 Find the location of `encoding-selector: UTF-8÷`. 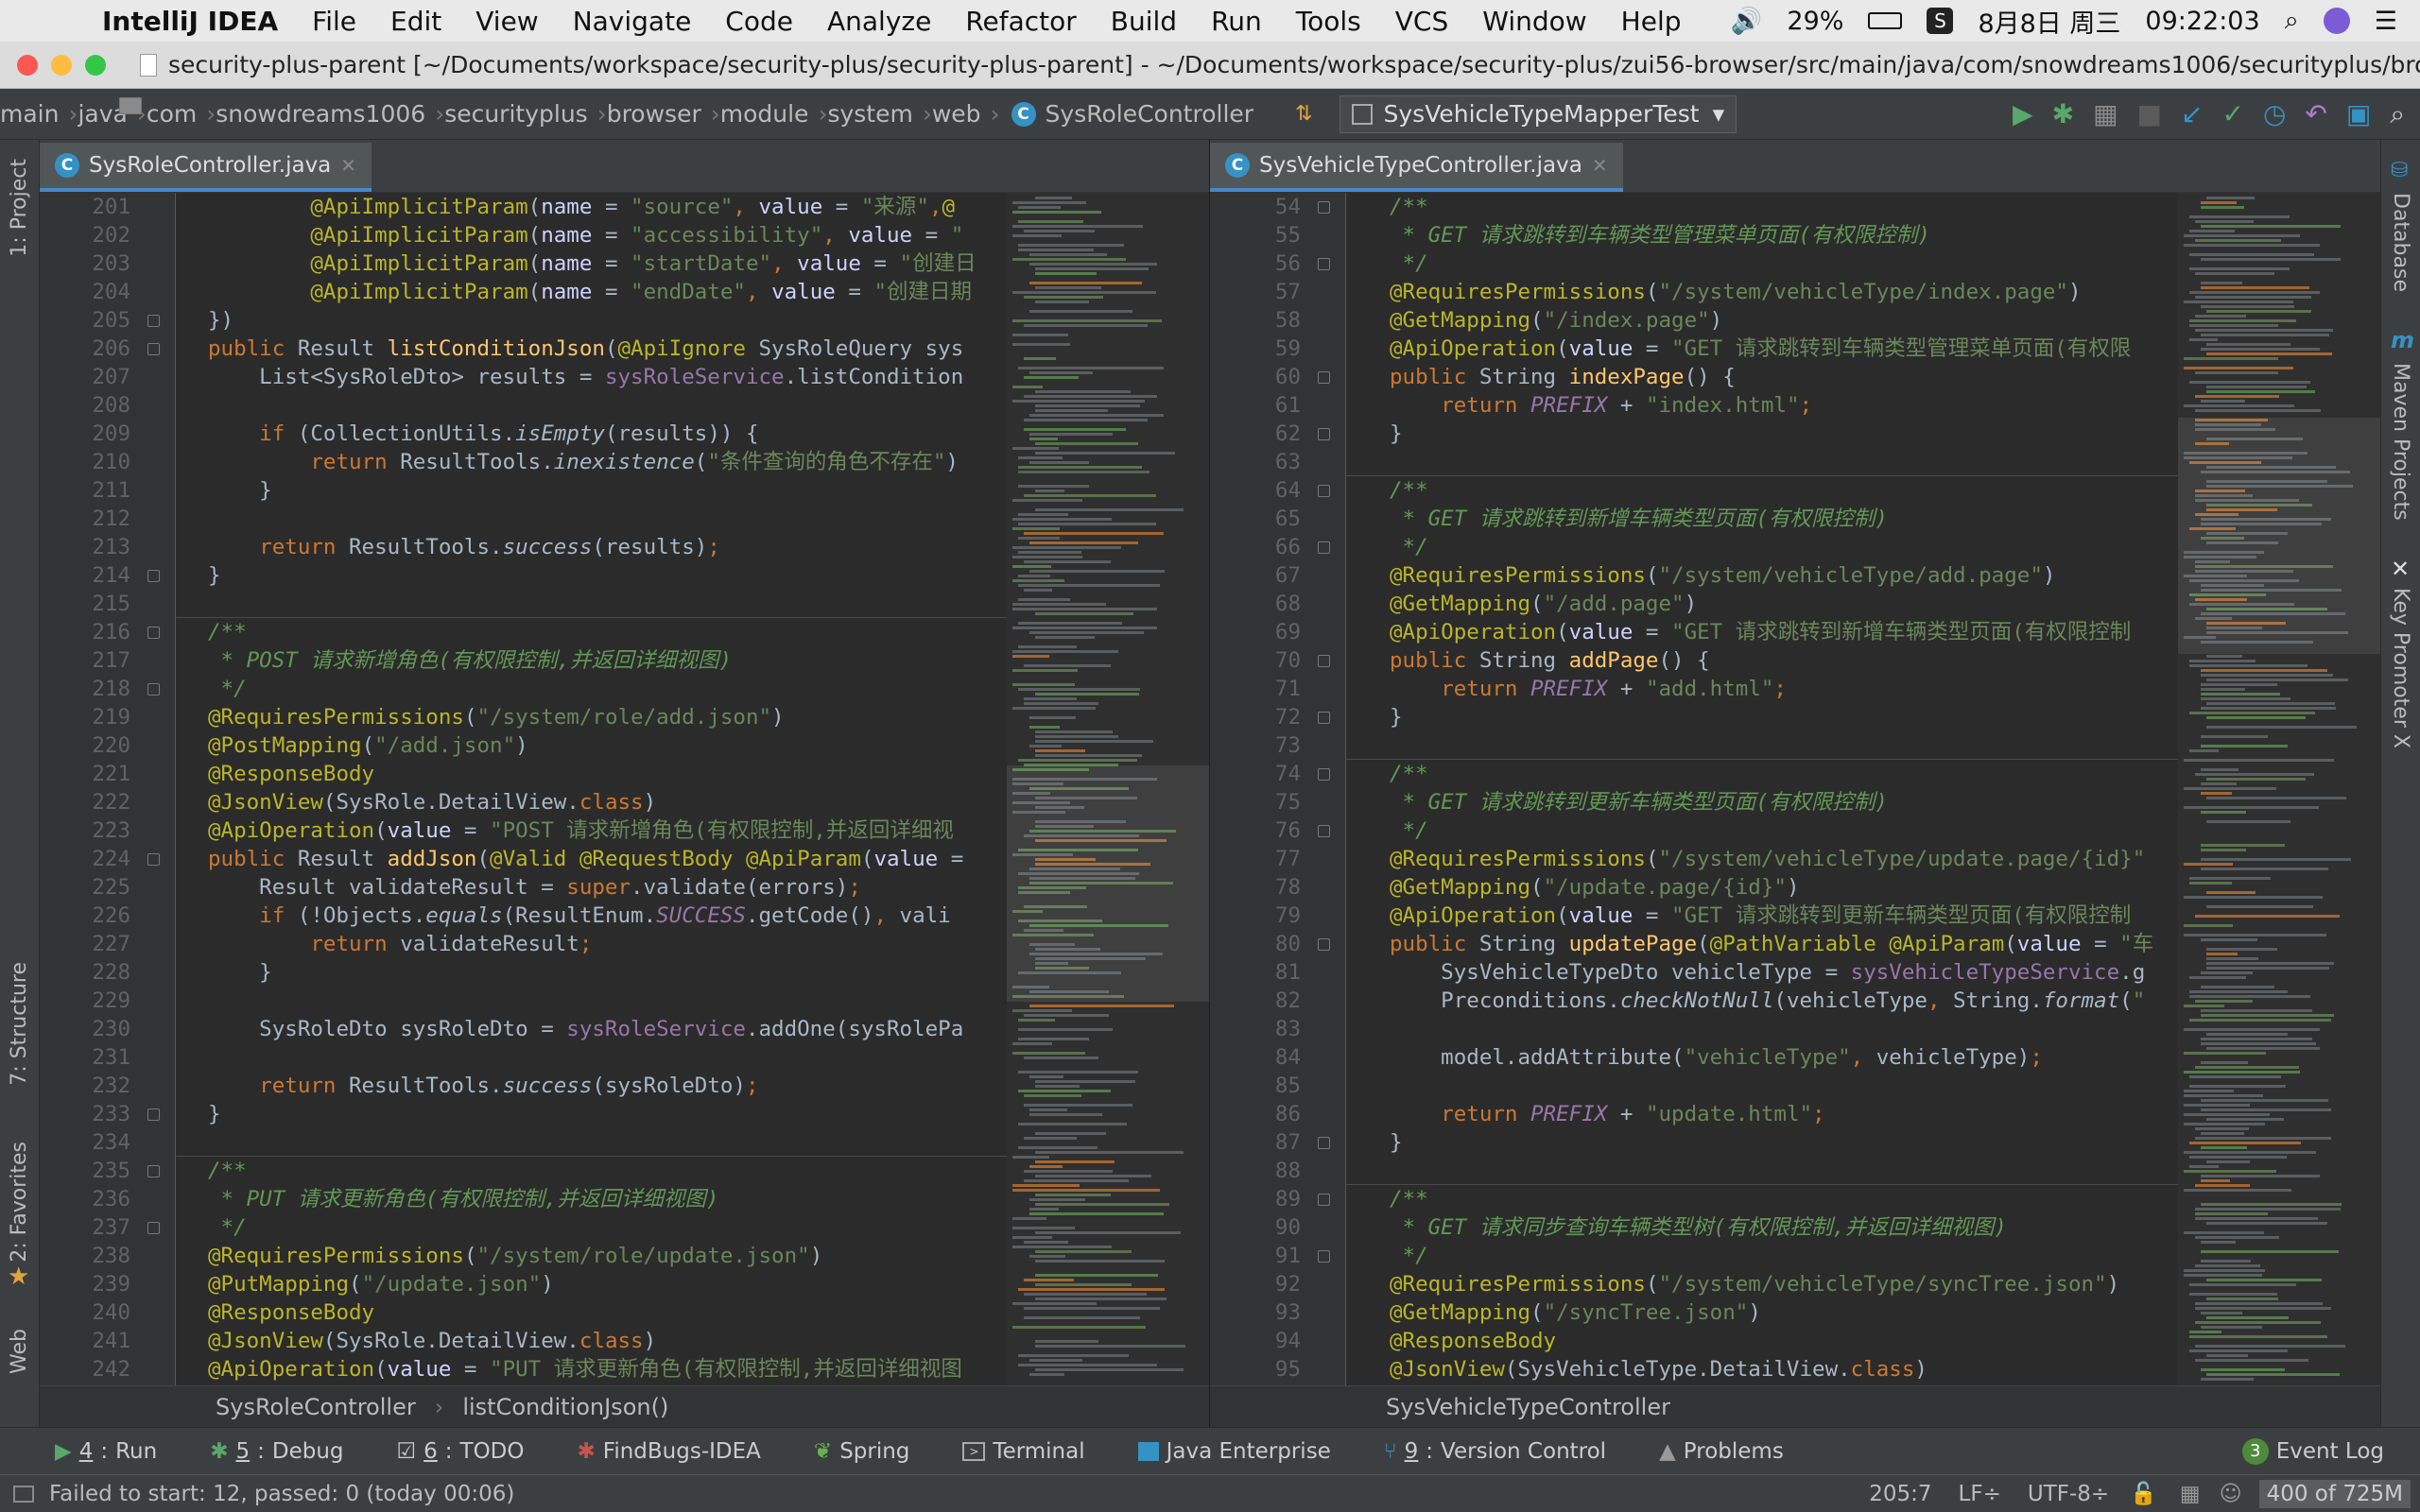

encoding-selector: UTF-8÷ is located at coordinates (2068, 1494).